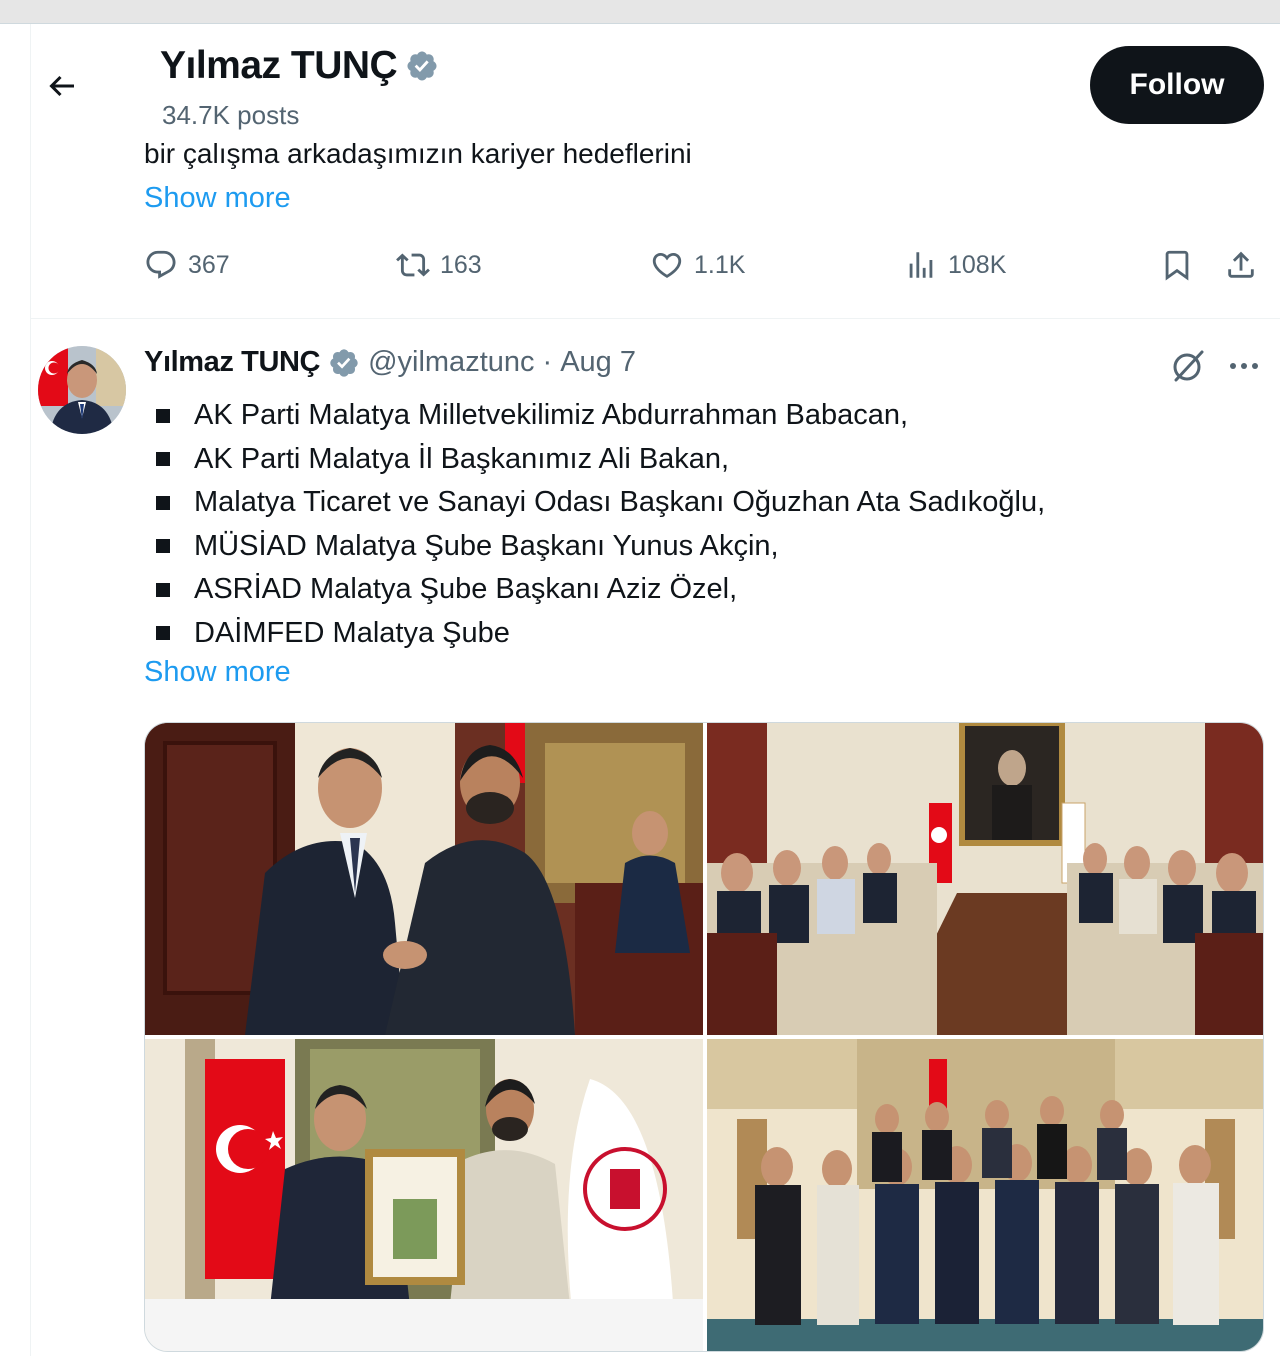 The height and width of the screenshot is (1356, 1280). What do you see at coordinates (466, 589) in the screenshot?
I see `bullet-text: ASRİAD Malatya Şube Başkanı Aziz Özel,` at bounding box center [466, 589].